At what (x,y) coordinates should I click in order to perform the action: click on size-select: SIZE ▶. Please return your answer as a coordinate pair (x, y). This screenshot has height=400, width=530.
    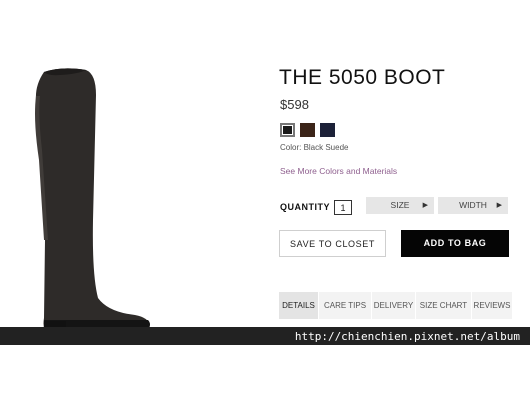
    Looking at the image, I should click on (400, 205).